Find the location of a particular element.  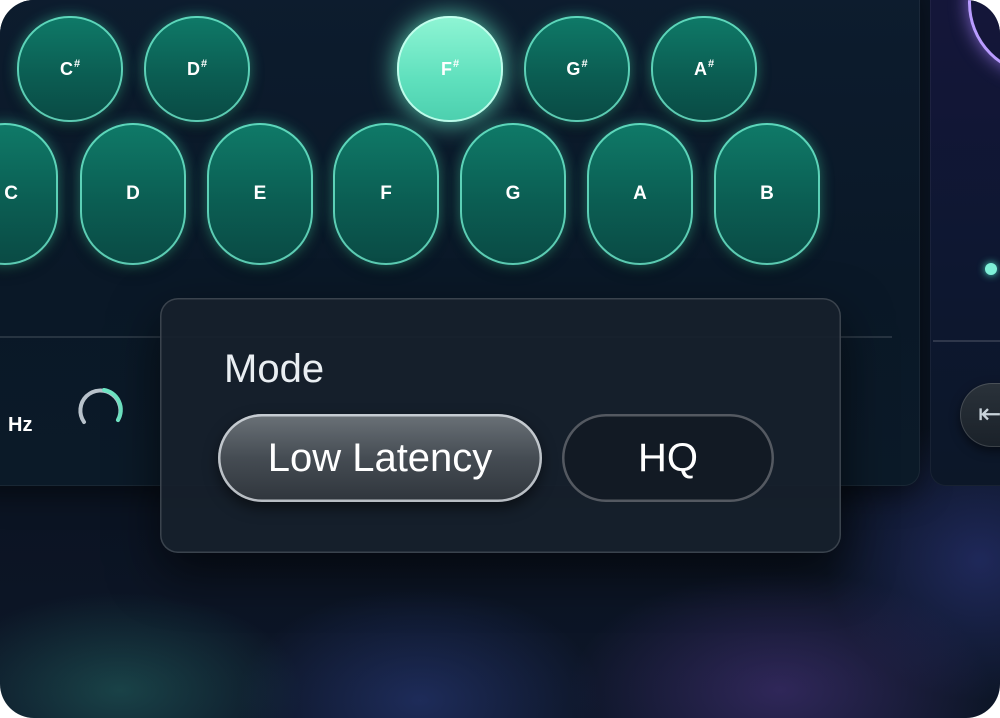

key-d-sharp: D # is located at coordinates (197, 69).